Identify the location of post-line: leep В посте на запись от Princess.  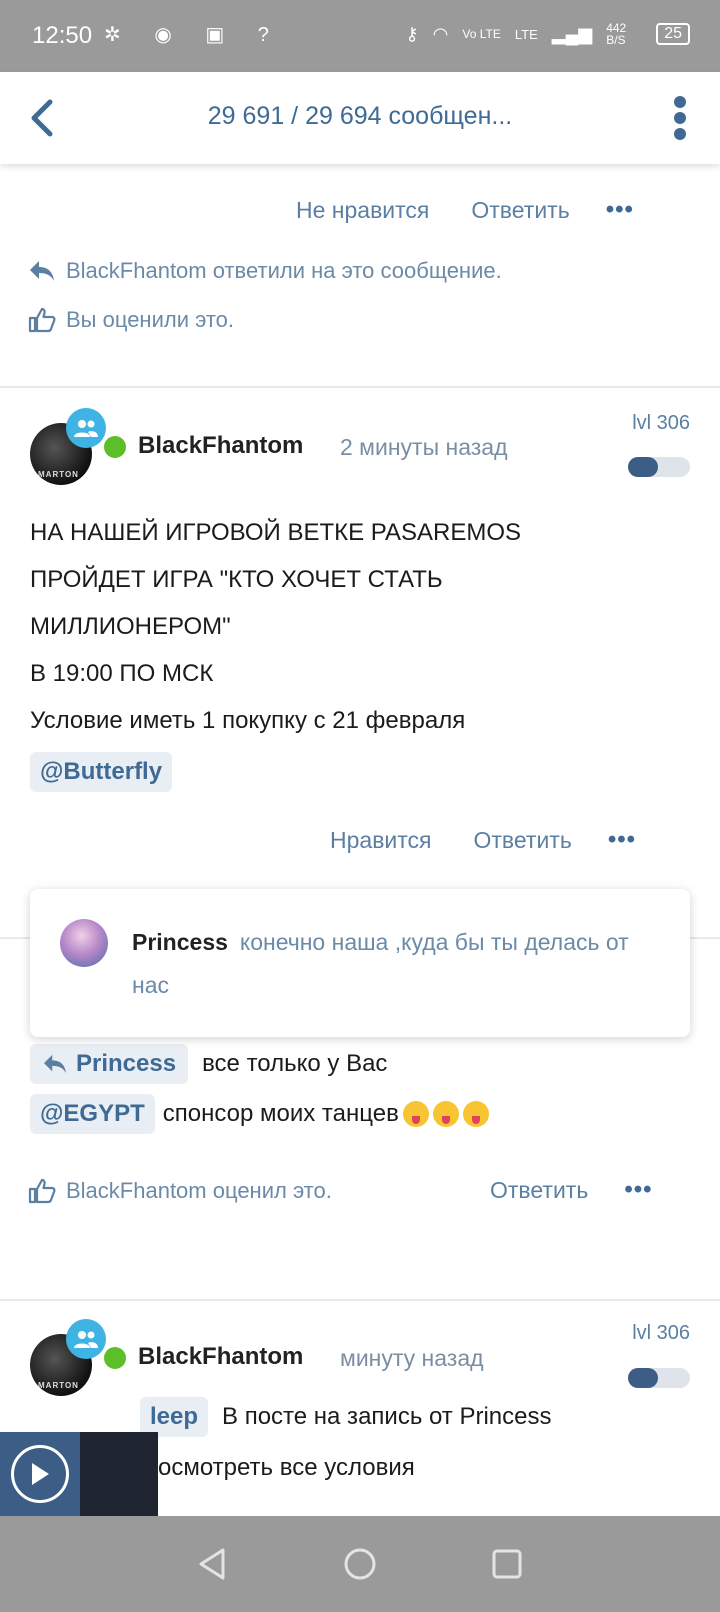
(346, 1417).